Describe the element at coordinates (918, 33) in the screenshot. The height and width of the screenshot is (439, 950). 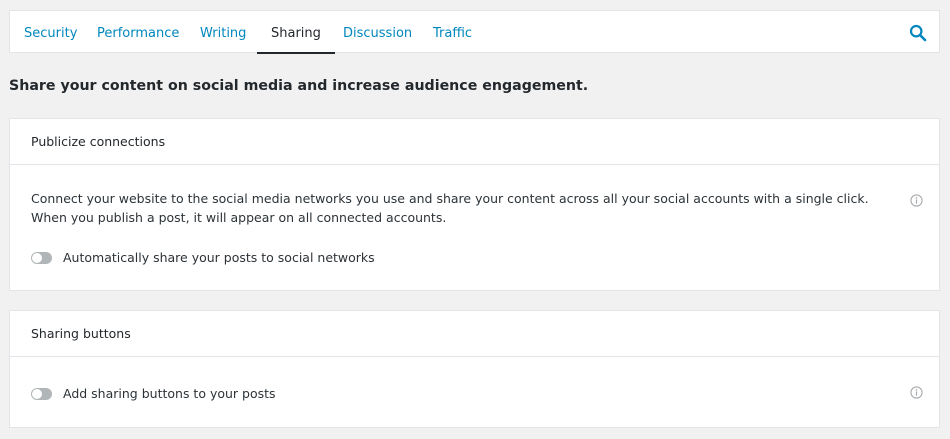
I see `search-icon` at that location.